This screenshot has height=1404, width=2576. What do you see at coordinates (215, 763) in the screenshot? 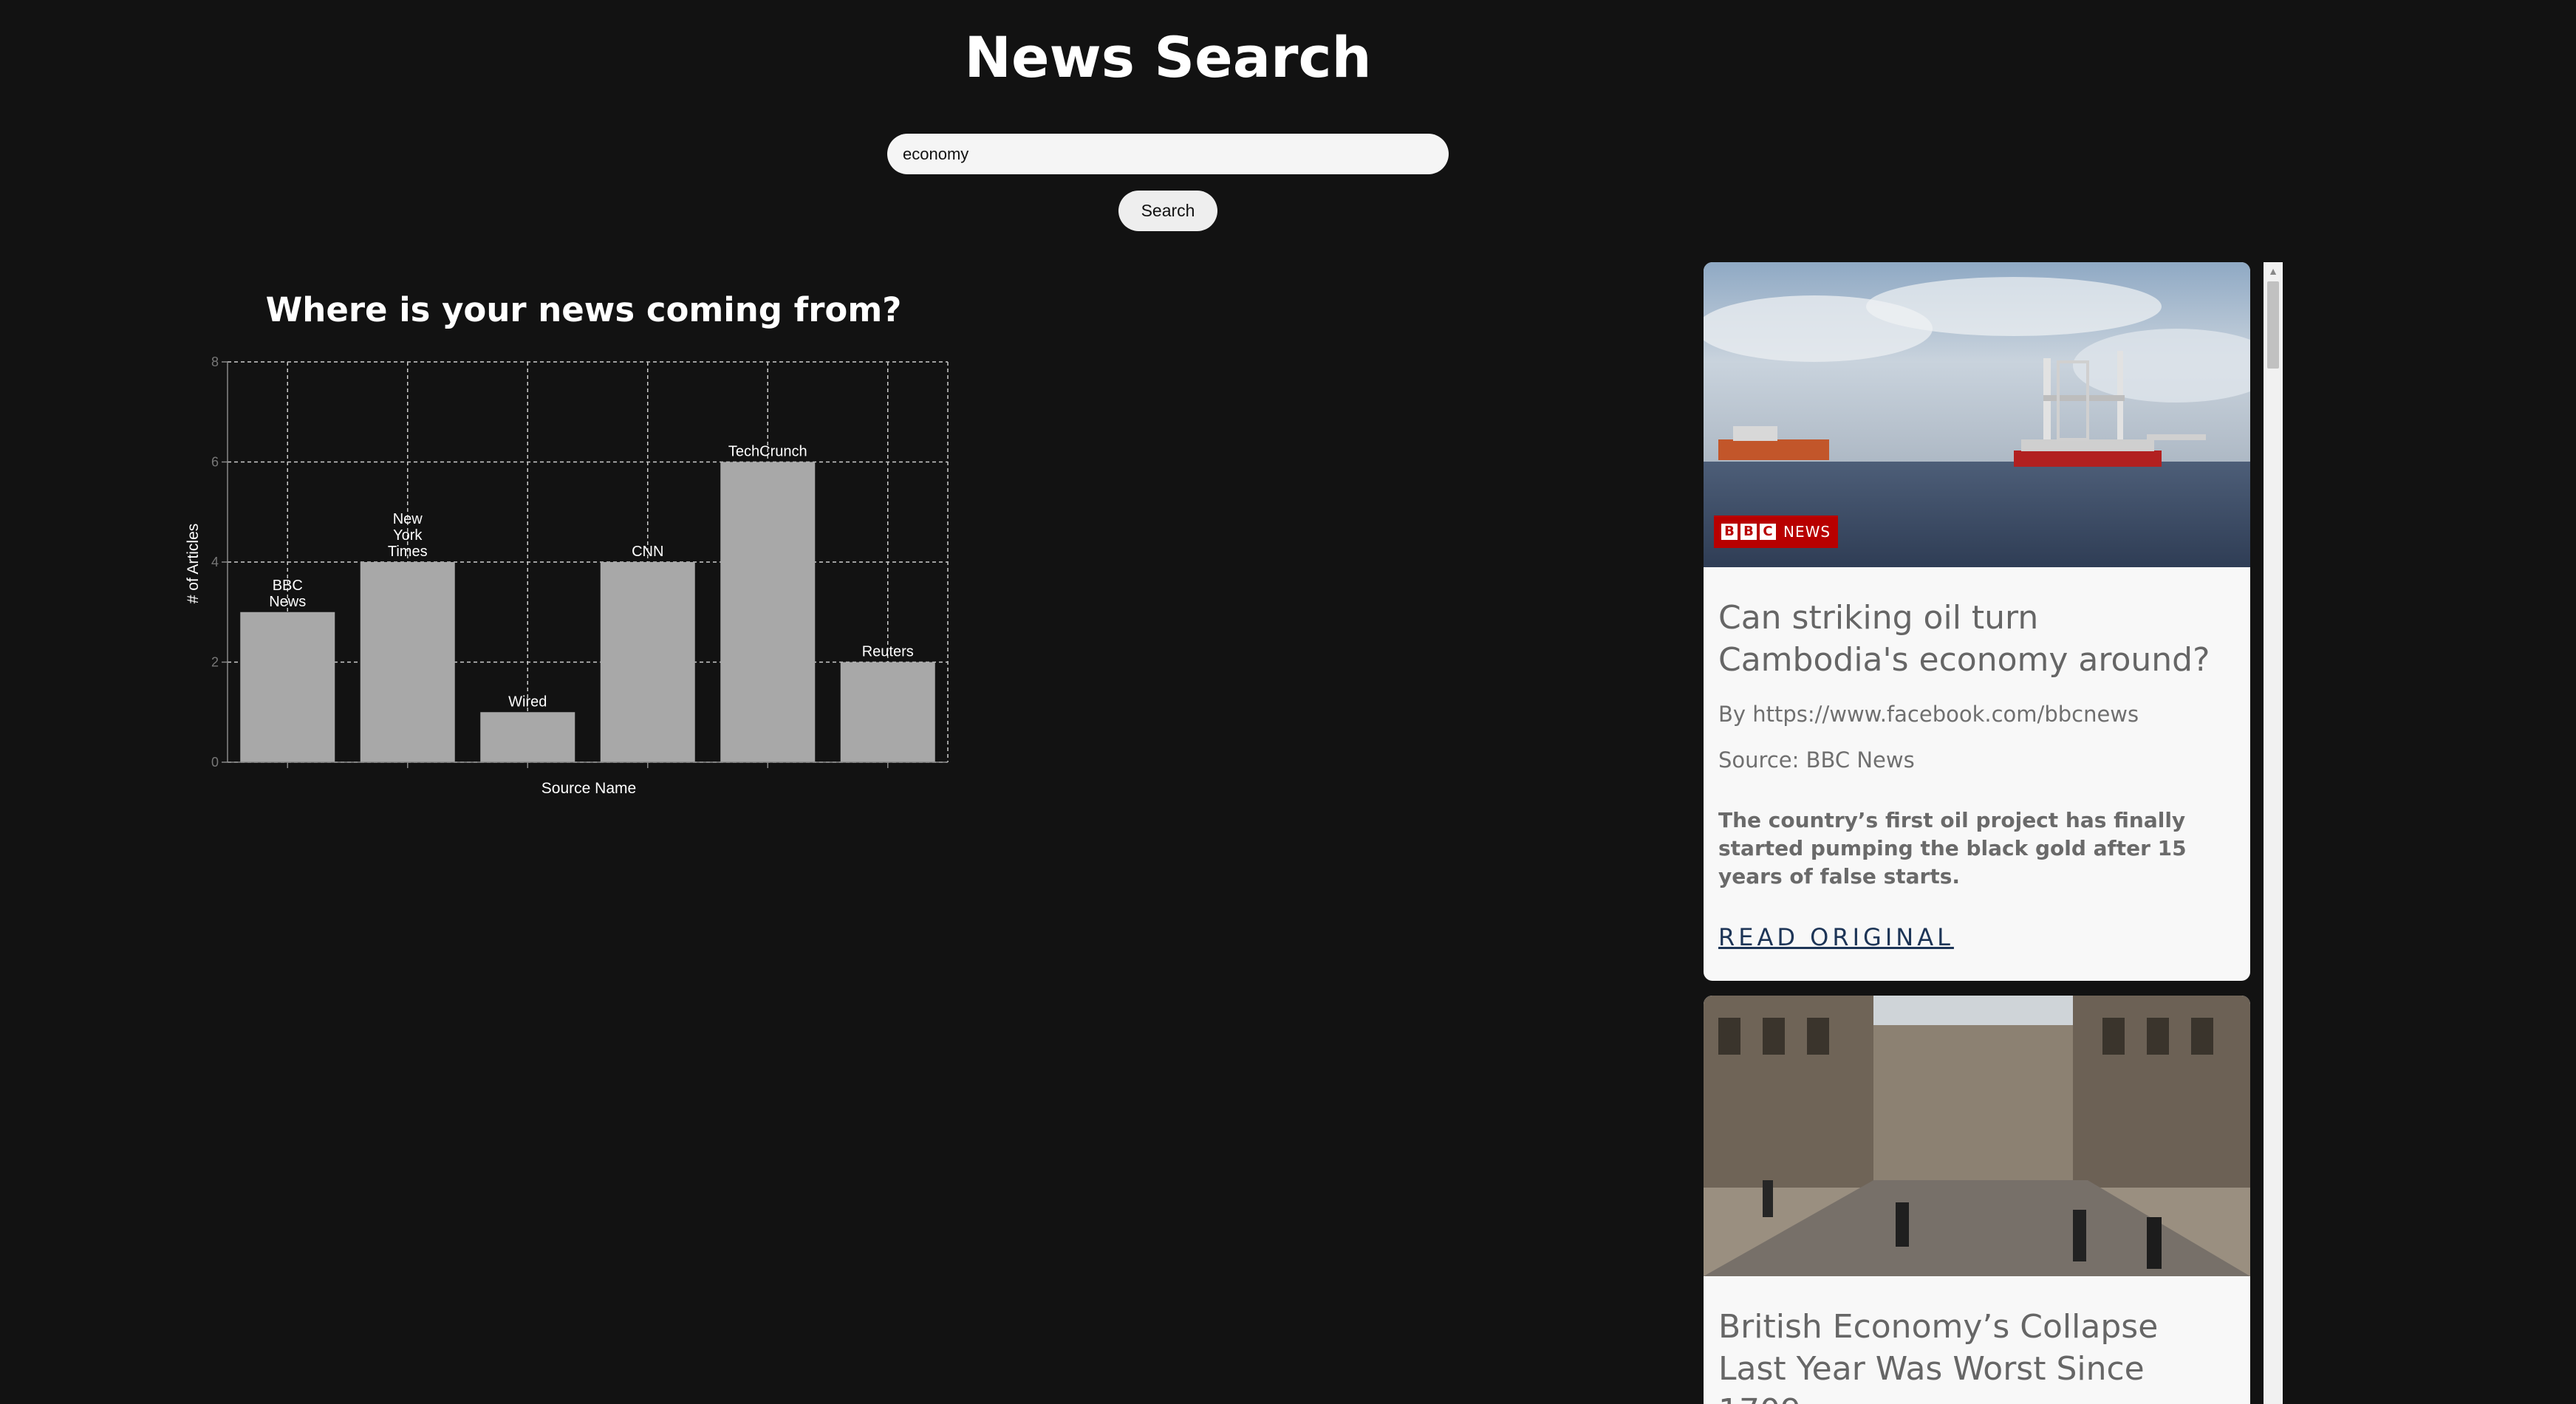
I see `y-tick-label: 0` at bounding box center [215, 763].